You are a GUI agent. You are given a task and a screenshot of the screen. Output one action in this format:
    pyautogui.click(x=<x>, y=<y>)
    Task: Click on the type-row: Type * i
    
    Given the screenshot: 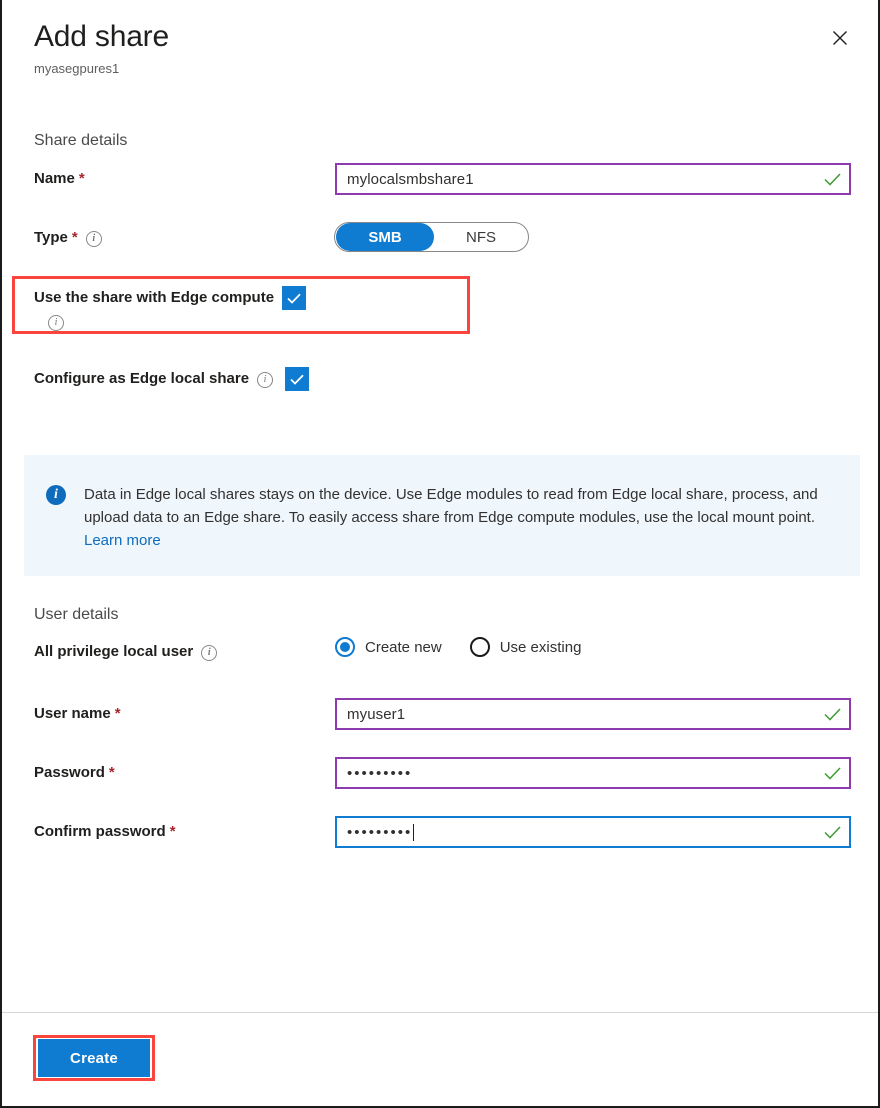 What is the action you would take?
    pyautogui.click(x=52, y=244)
    